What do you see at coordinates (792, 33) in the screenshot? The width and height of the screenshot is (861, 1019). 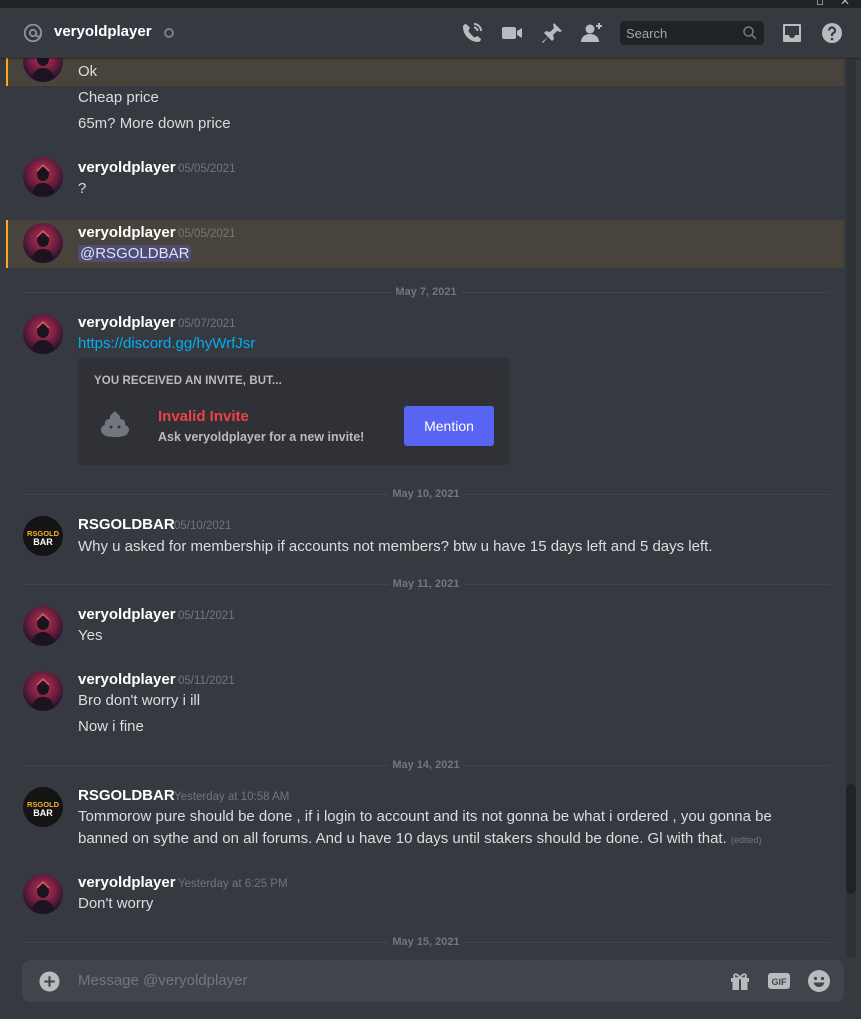 I see `inbox-icon` at bounding box center [792, 33].